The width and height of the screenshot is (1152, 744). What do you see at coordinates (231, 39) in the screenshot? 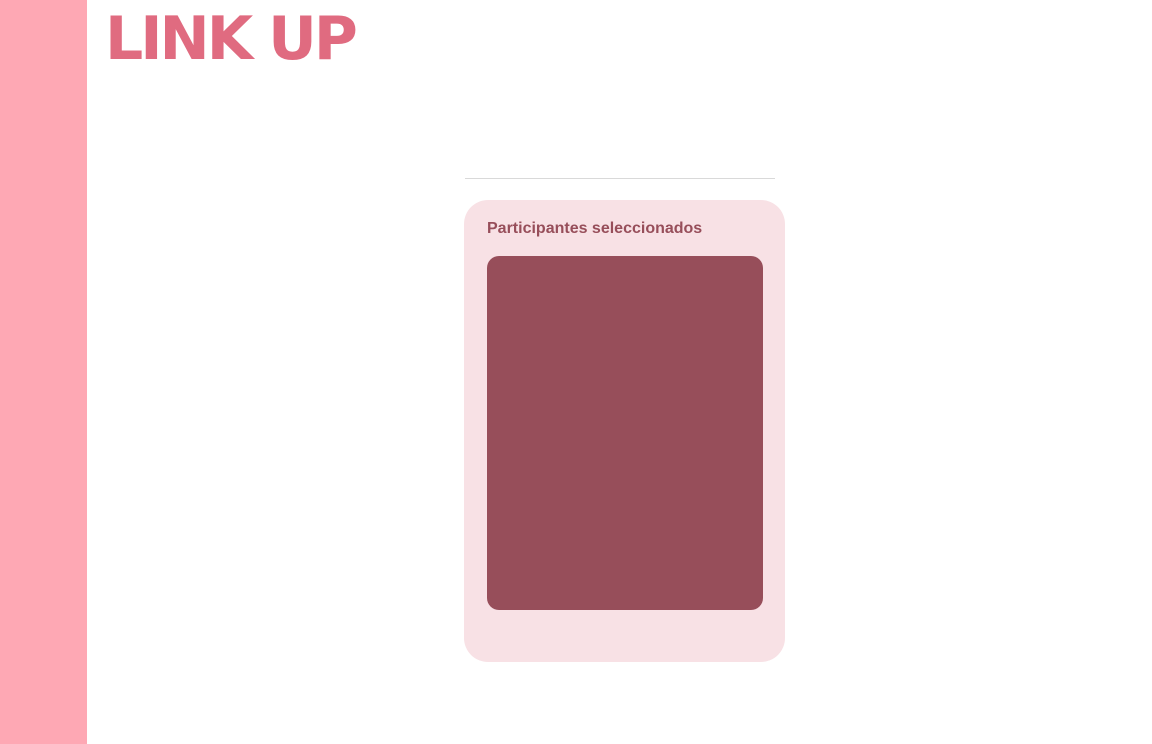
I see `app-logo: LINK UP` at bounding box center [231, 39].